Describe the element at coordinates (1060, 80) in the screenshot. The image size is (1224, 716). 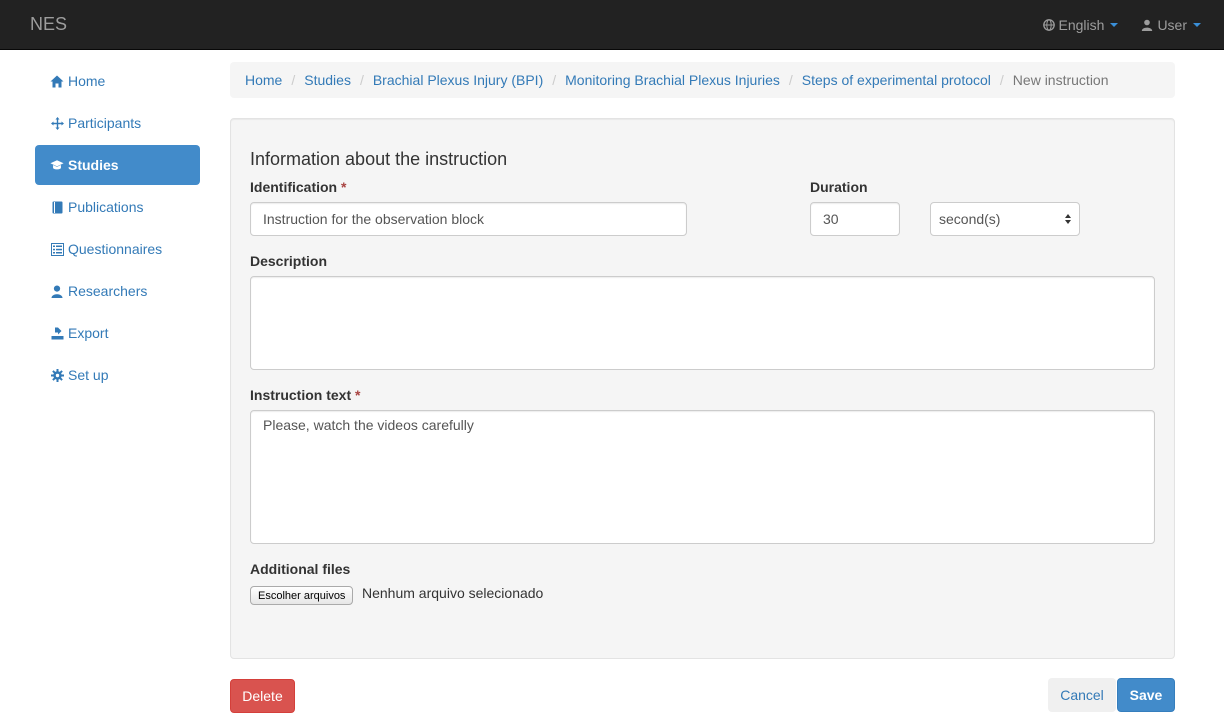
I see `breadcrumb-current: New instruction` at that location.